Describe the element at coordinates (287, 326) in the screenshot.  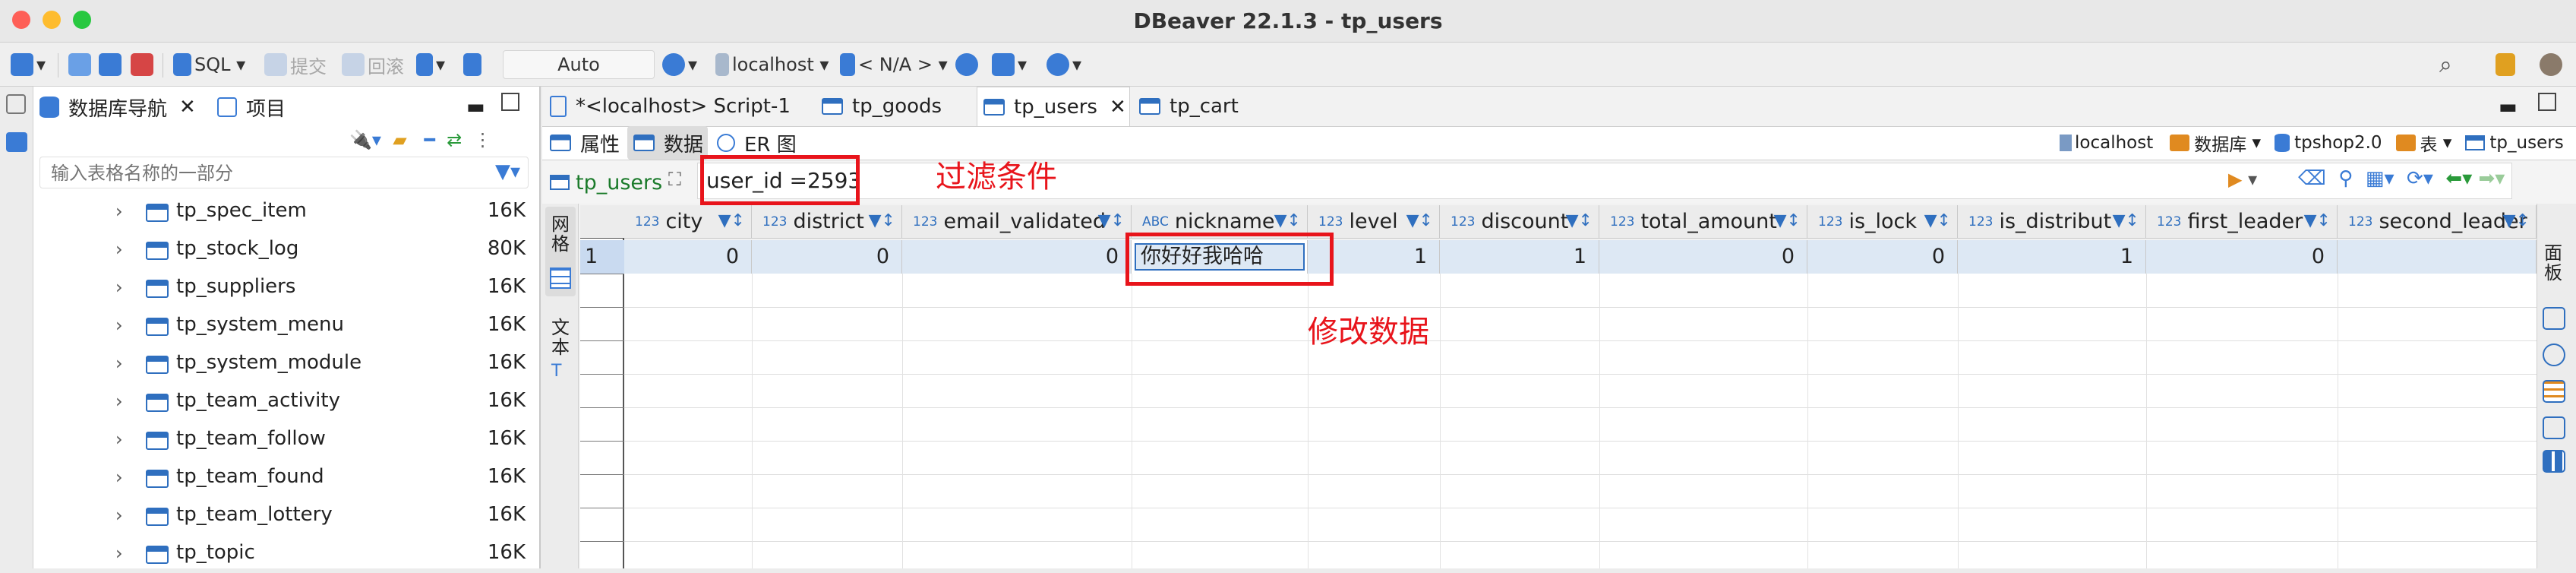
I see `tree-item-tp-system-menu: › tp_system_menu 16K` at that location.